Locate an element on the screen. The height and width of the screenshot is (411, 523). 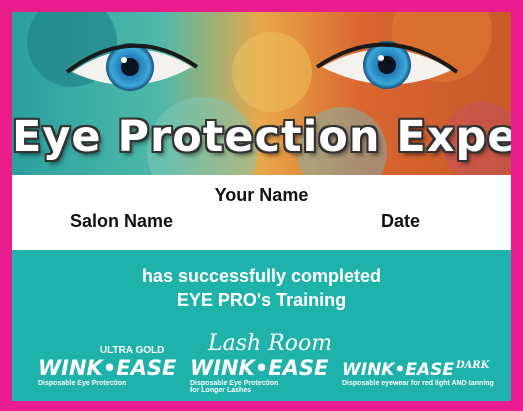
dark-variant: DARK is located at coordinates (472, 365).